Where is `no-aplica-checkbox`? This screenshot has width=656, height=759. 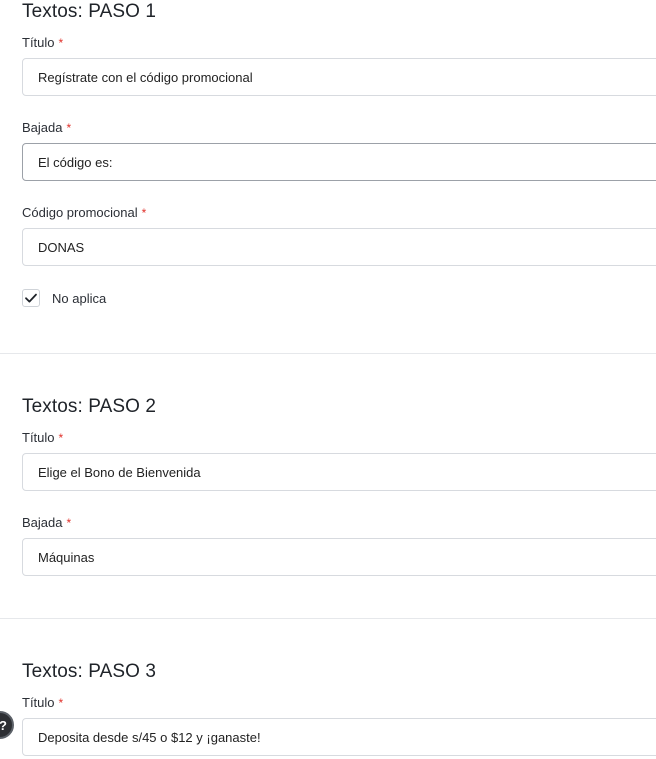 no-aplica-checkbox is located at coordinates (31, 298).